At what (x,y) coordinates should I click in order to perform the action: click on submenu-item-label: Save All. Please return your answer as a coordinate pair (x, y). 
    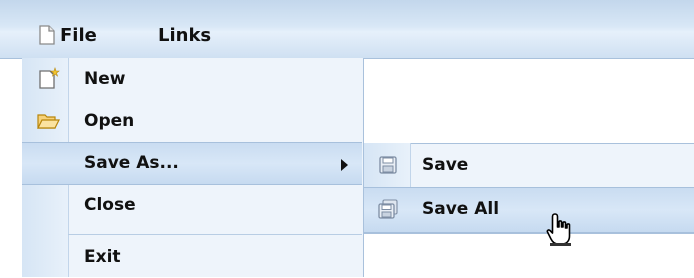
    Looking at the image, I should click on (461, 209).